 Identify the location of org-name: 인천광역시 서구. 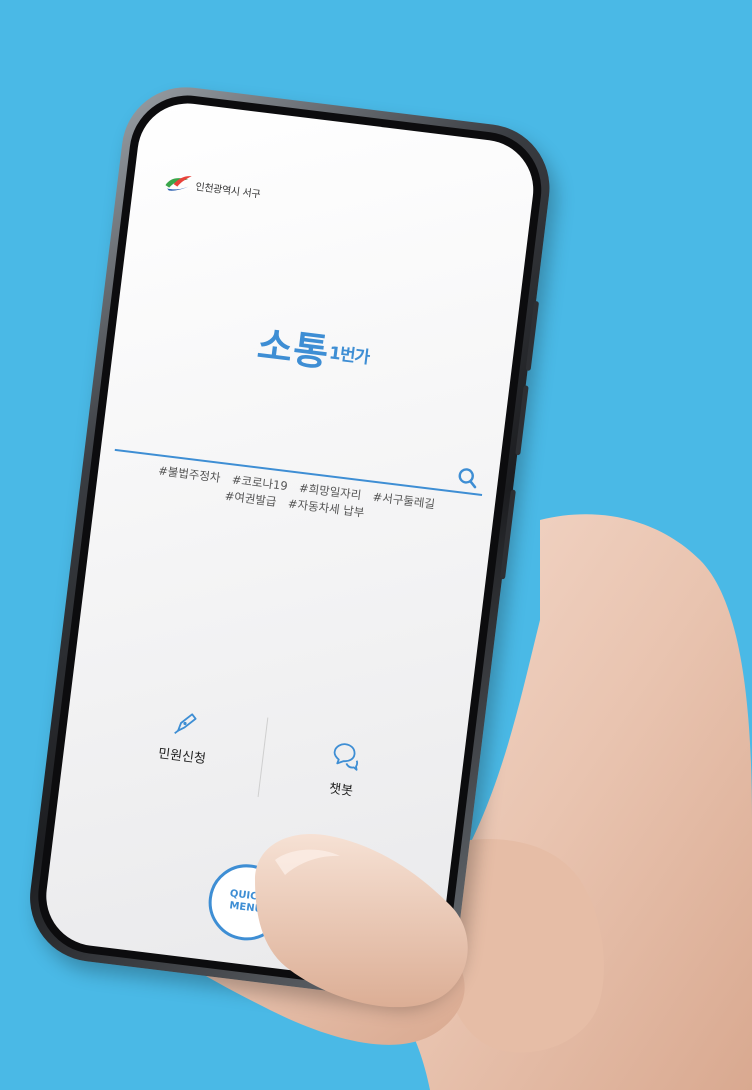
(227, 191).